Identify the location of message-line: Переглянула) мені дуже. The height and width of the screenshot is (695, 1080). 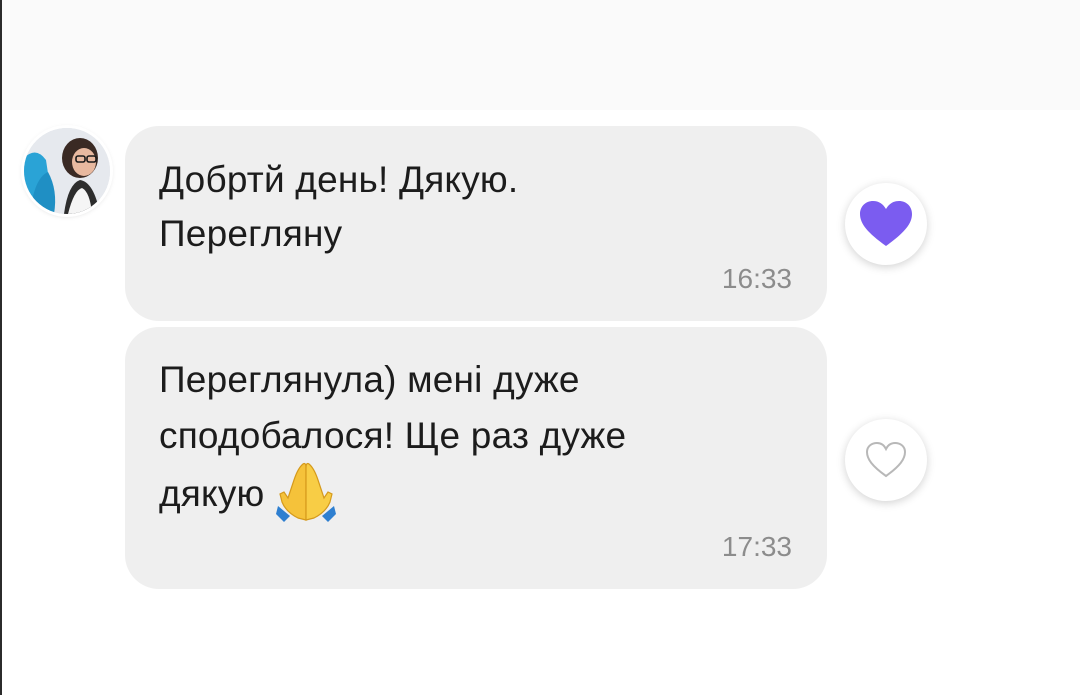
(369, 379).